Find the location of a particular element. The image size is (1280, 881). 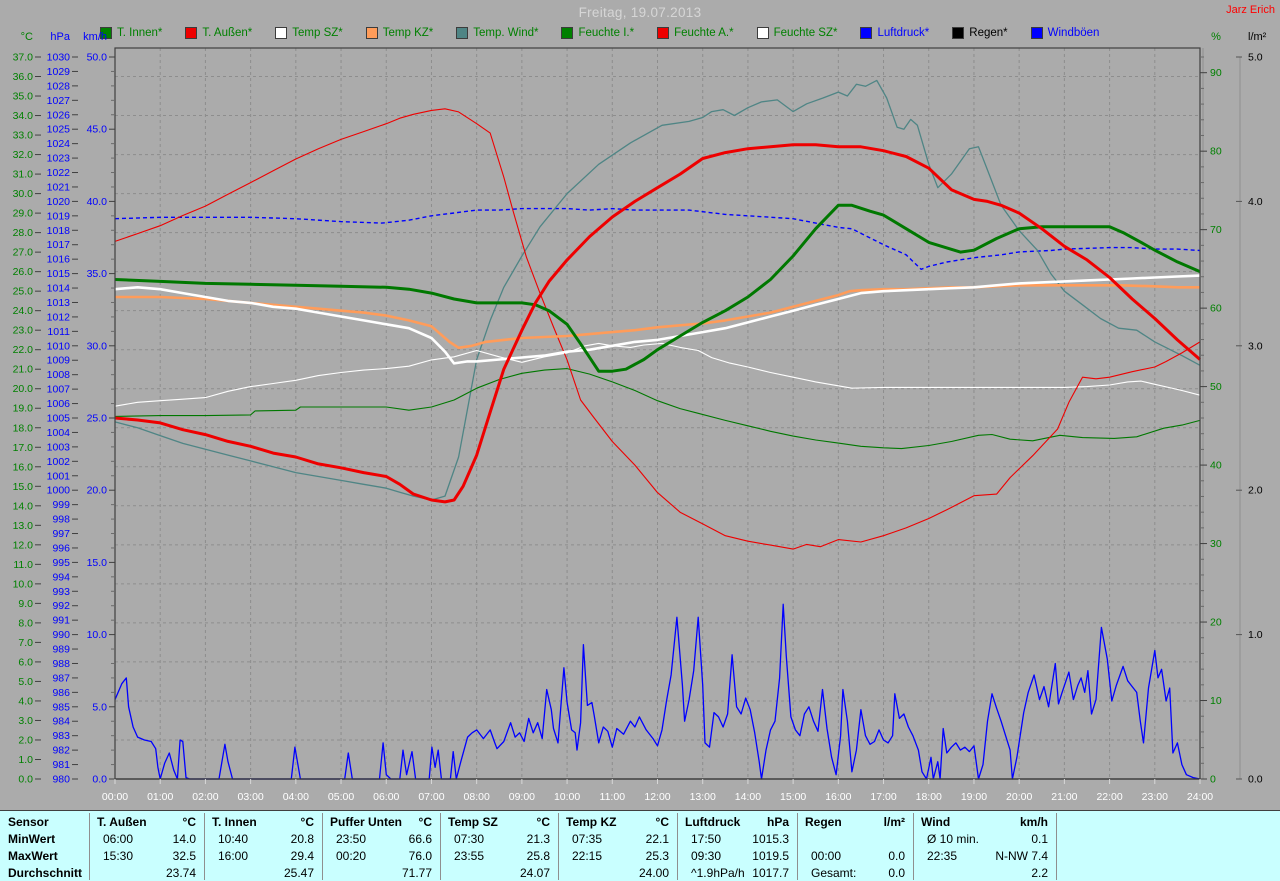

table-row-label: MaxWert is located at coordinates (33, 856).